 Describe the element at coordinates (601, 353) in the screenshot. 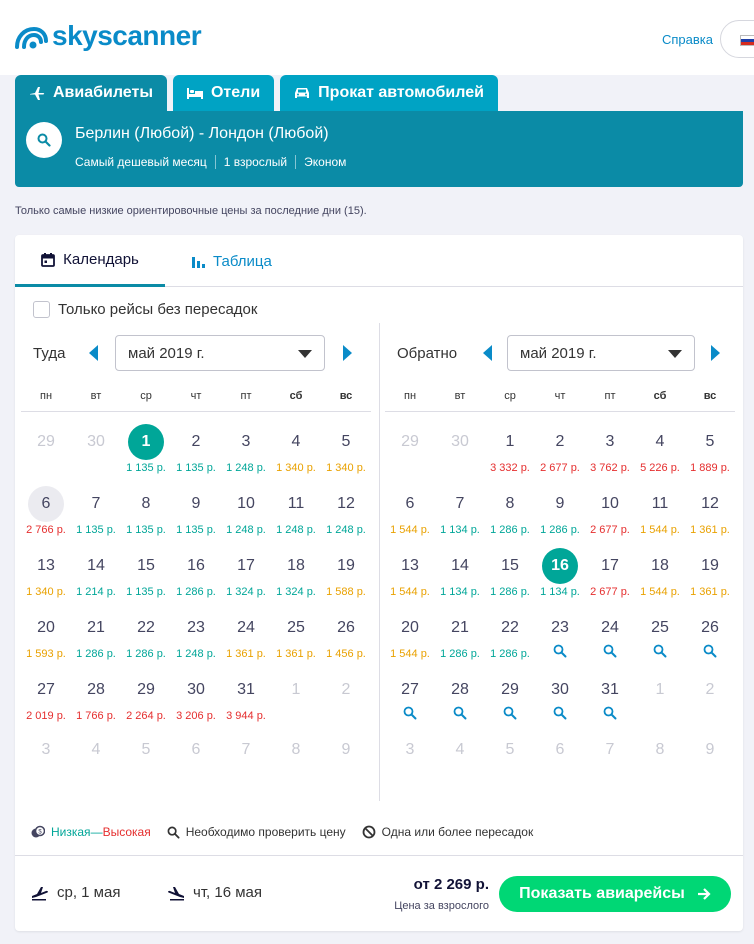

I see `inbound-month-select: май 2019 г.` at that location.